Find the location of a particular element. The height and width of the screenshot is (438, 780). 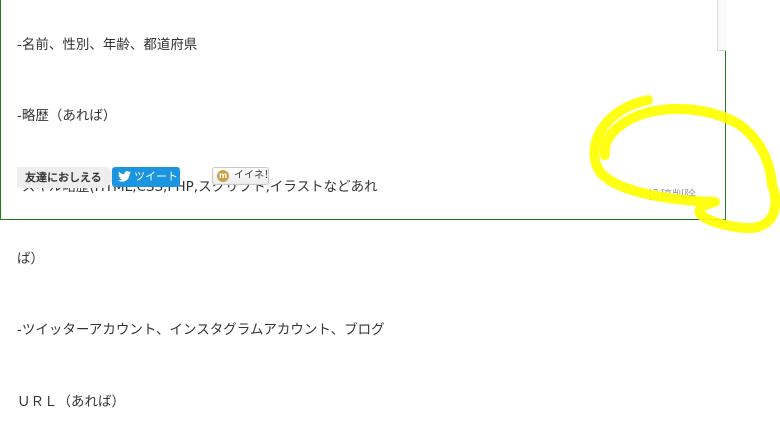

iine-button: m イイネ！ is located at coordinates (243, 176).